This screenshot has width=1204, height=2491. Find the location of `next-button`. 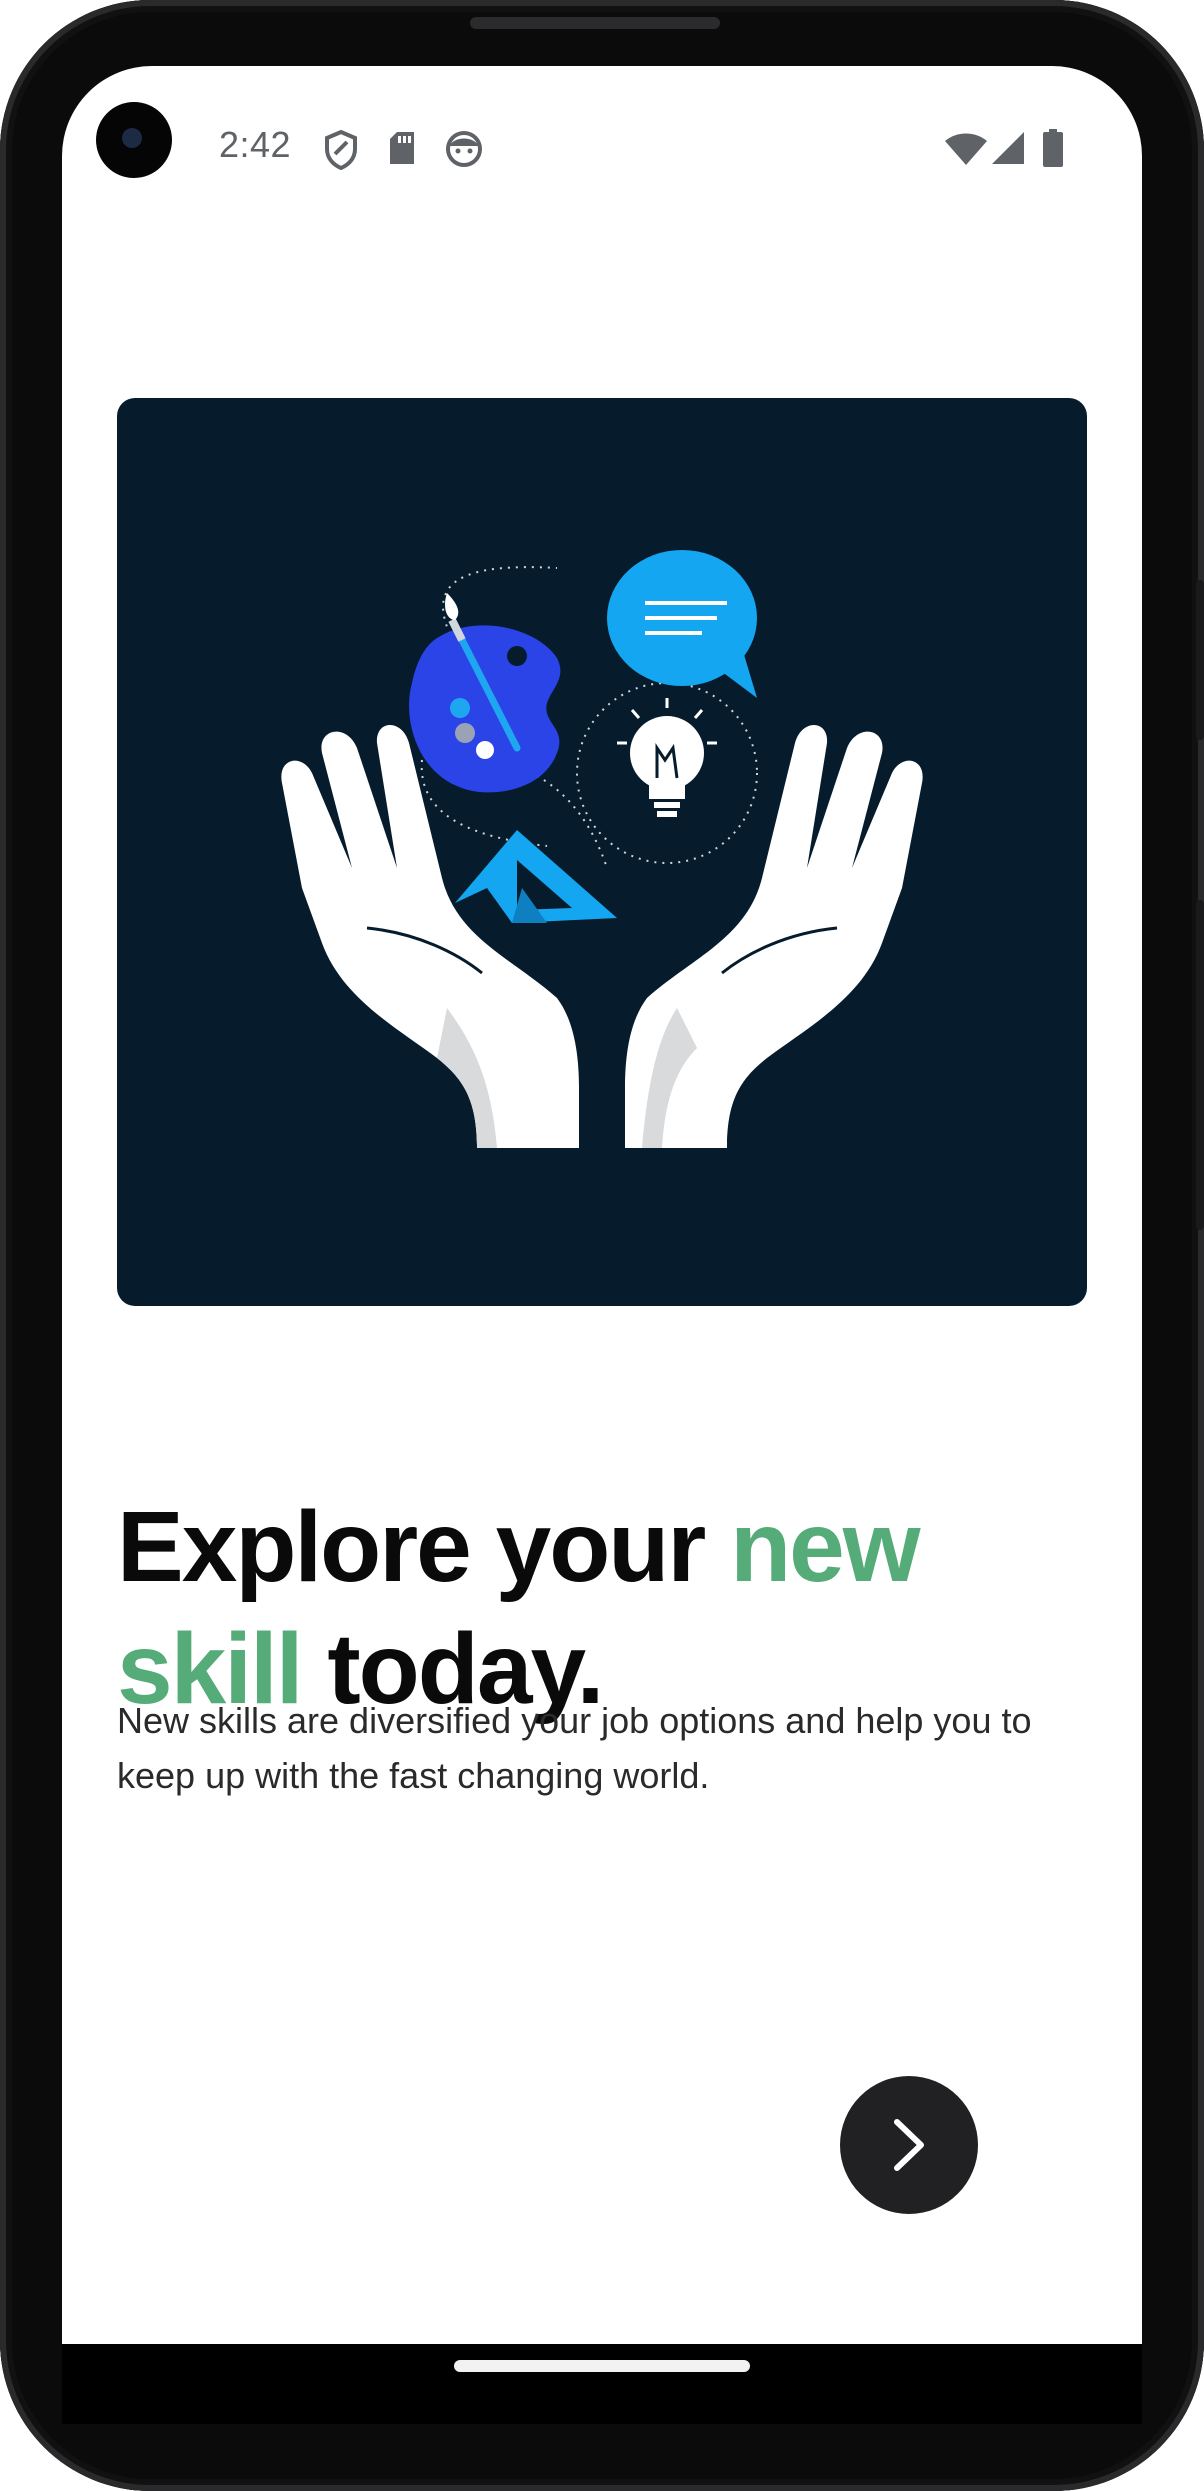

next-button is located at coordinates (909, 2145).